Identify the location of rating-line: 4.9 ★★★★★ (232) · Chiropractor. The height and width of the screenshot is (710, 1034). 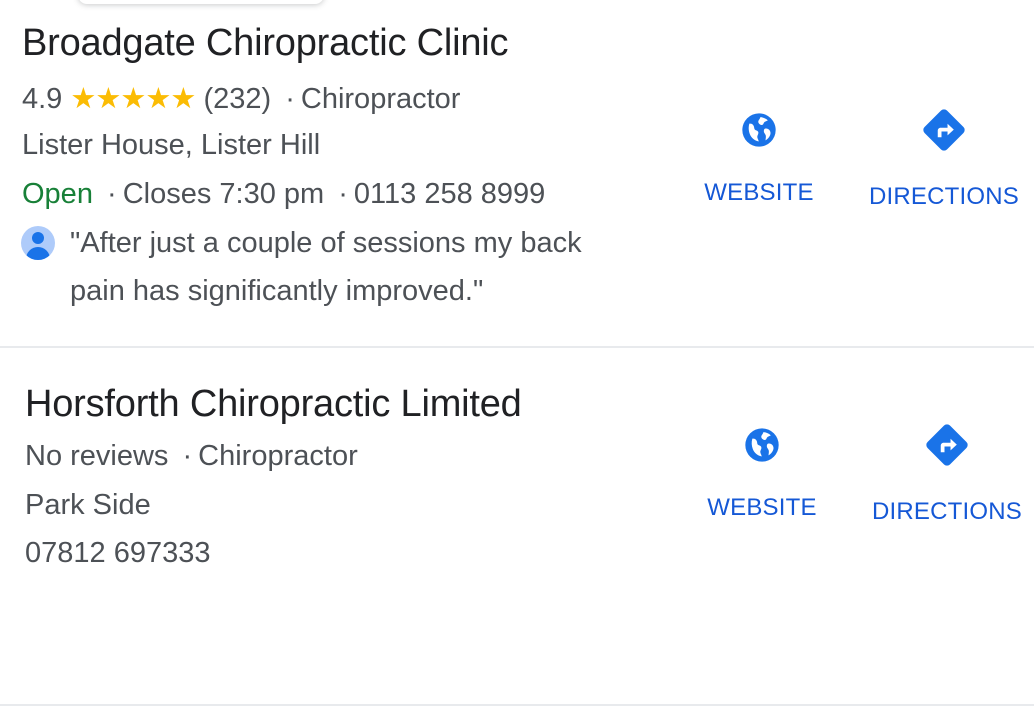
(241, 98).